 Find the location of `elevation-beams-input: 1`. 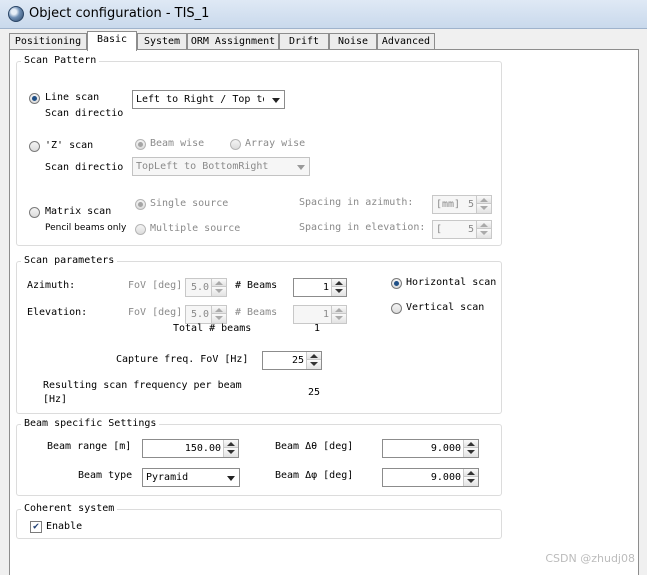

elevation-beams-input: 1 is located at coordinates (320, 314).